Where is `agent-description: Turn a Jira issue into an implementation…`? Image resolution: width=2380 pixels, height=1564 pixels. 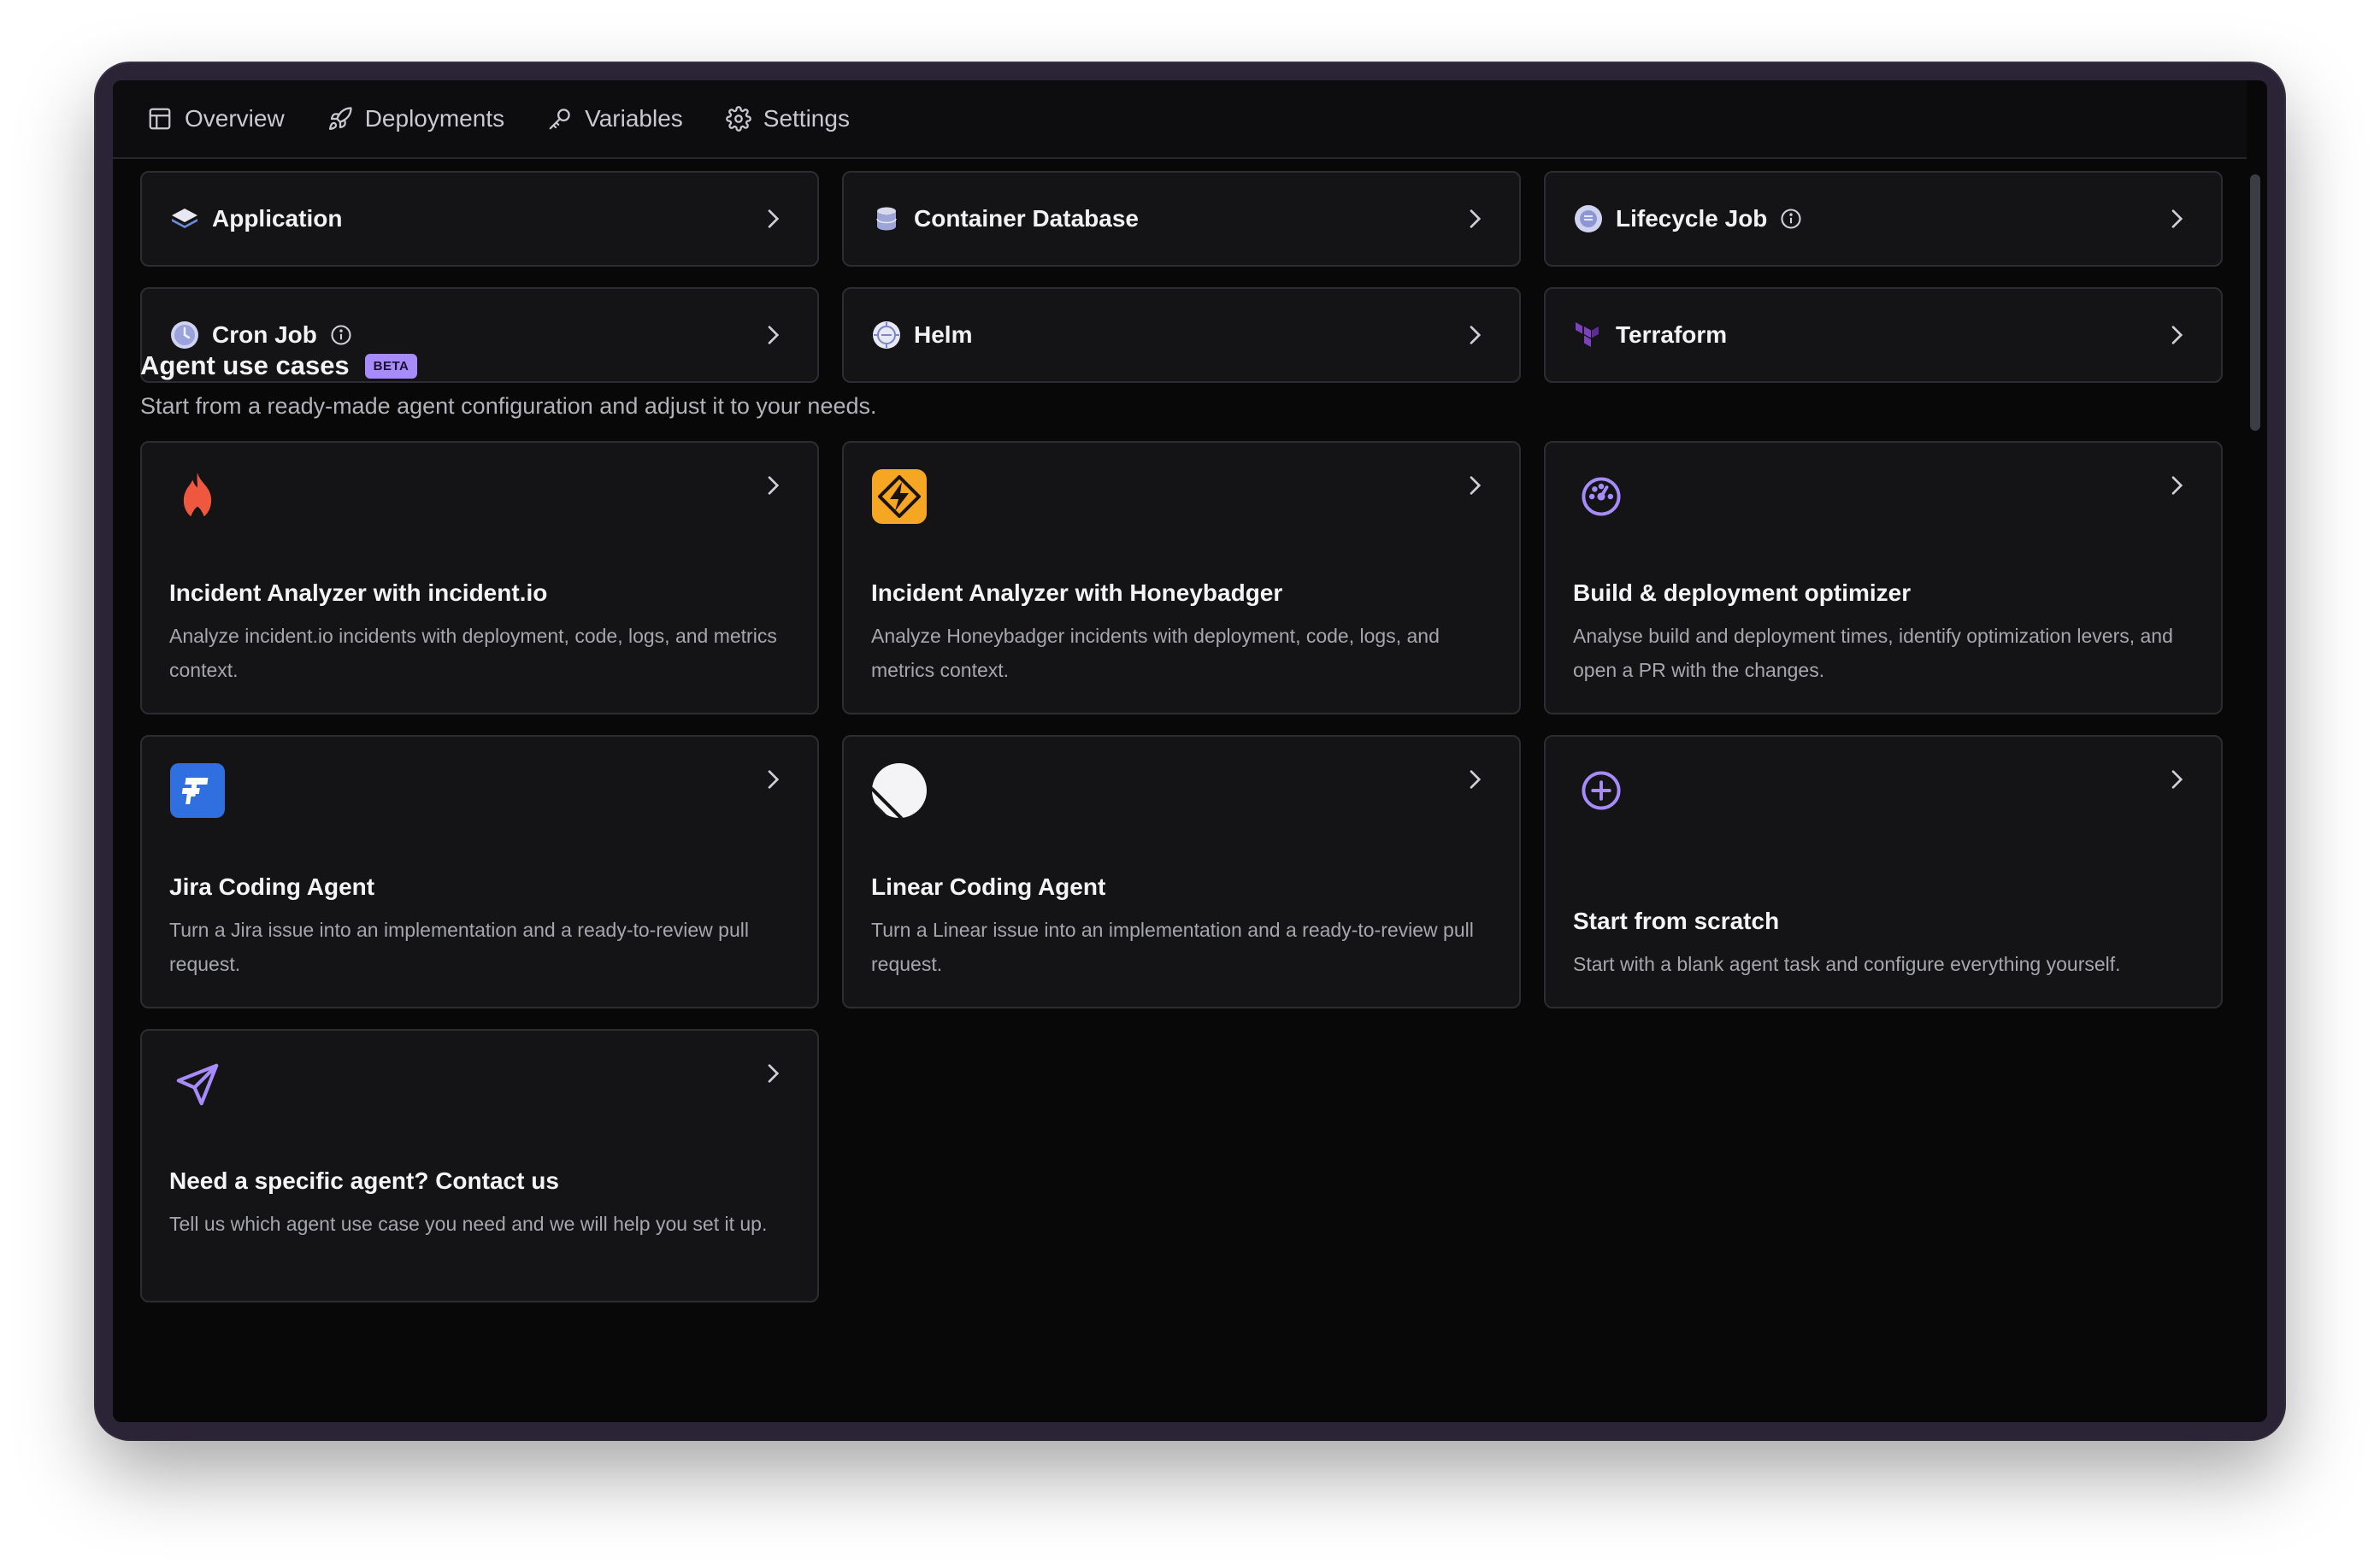
agent-description: Turn a Jira issue into an implementation… is located at coordinates (459, 947).